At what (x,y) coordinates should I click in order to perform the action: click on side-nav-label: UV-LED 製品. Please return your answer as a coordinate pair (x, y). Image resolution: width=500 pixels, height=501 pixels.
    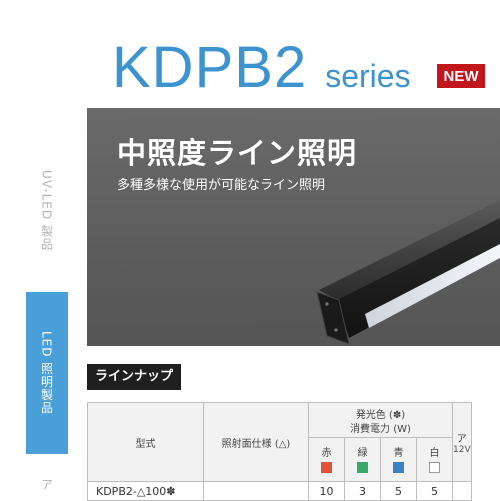
    Looking at the image, I should click on (46, 210).